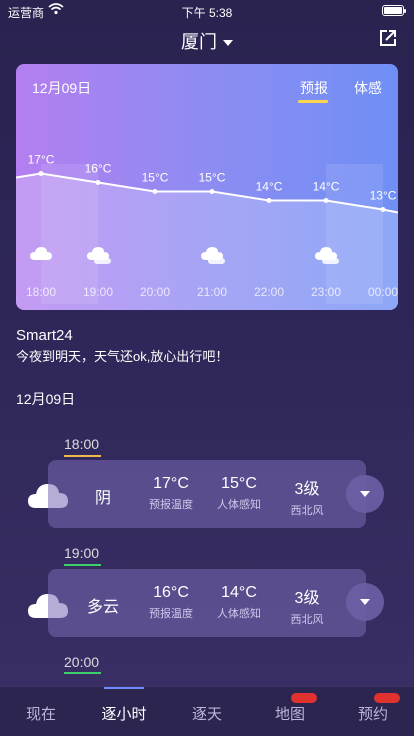 The image size is (414, 736). I want to click on hour-tick-label: 20:00, so click(155, 292).